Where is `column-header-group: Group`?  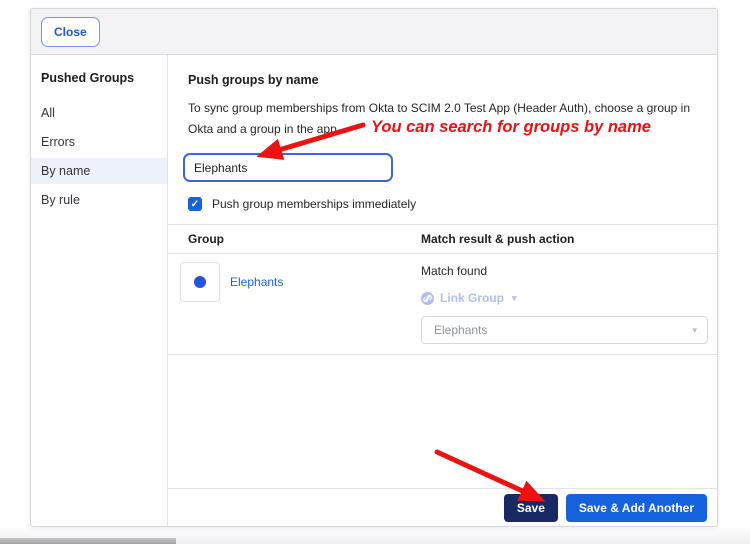 column-header-group: Group is located at coordinates (206, 239).